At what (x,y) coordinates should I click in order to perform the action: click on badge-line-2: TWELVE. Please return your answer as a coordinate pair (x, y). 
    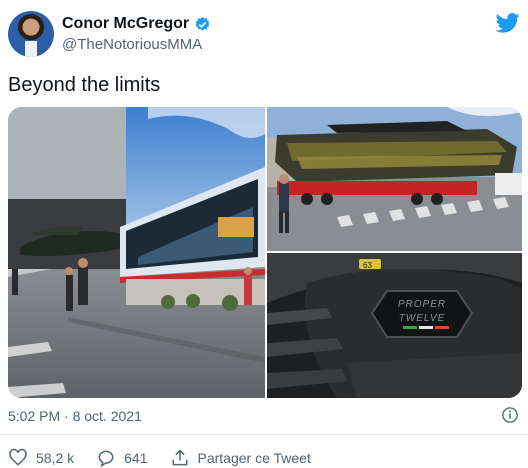
    Looking at the image, I should click on (422, 318).